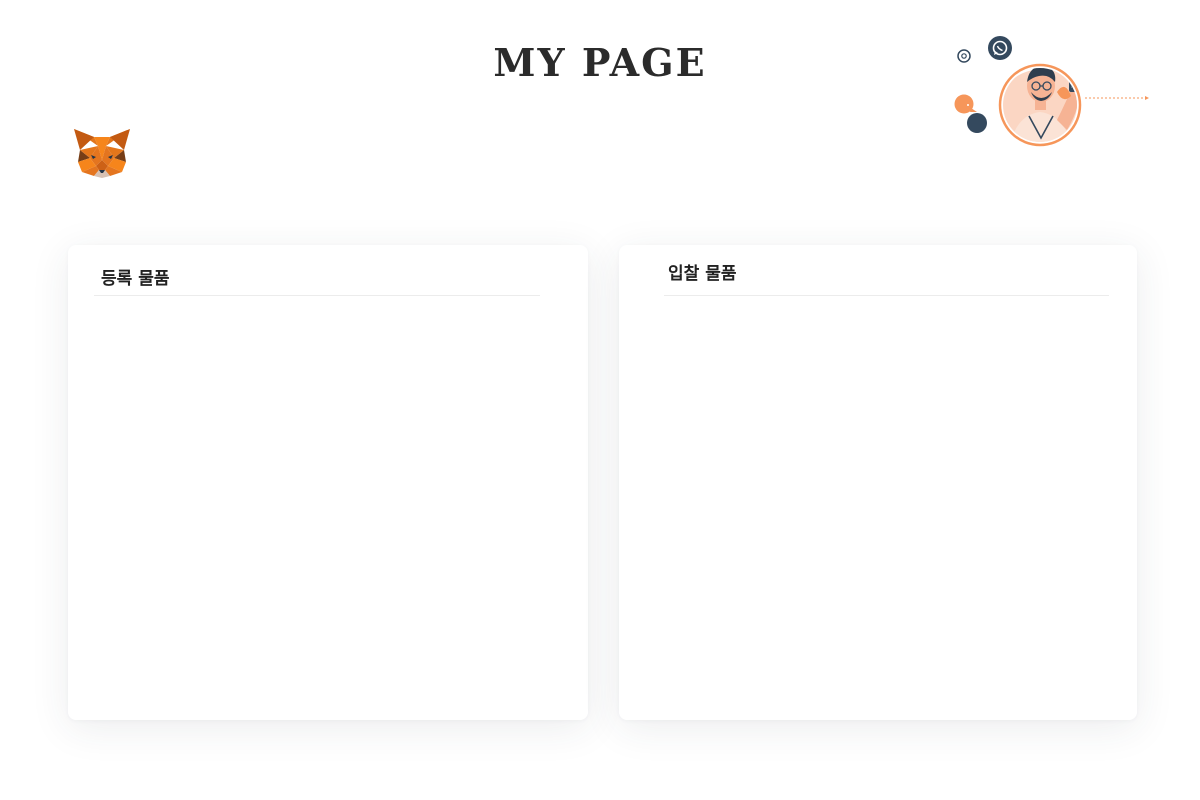 This screenshot has height=800, width=1200. I want to click on person-with-phone-illustration, so click(1050, 92).